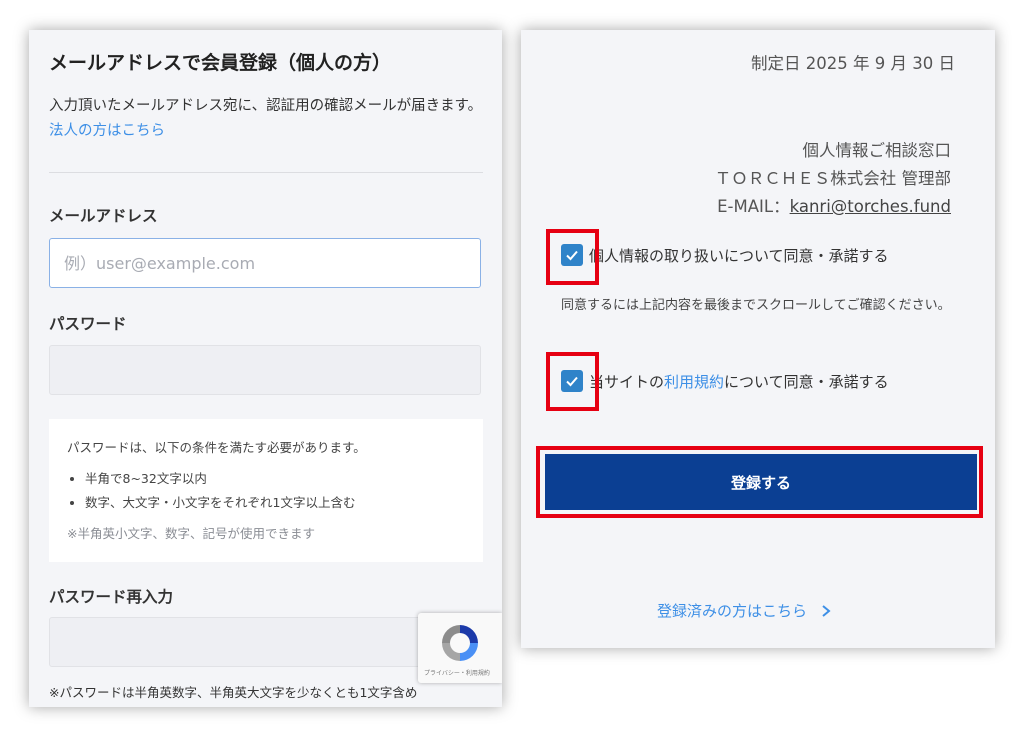 The height and width of the screenshot is (737, 1024). Describe the element at coordinates (220, 63) in the screenshot. I see `page-title: メールアドレスで会員登録（個人の方）` at that location.